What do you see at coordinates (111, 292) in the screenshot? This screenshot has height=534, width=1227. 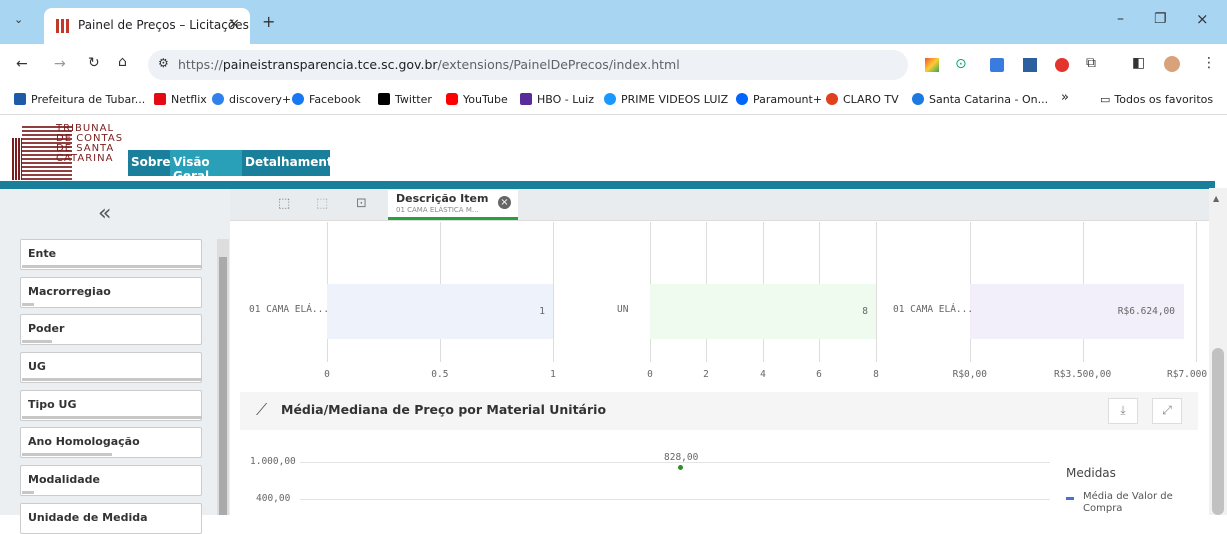 I see `filter-macrorregiao: Macrorregiao` at bounding box center [111, 292].